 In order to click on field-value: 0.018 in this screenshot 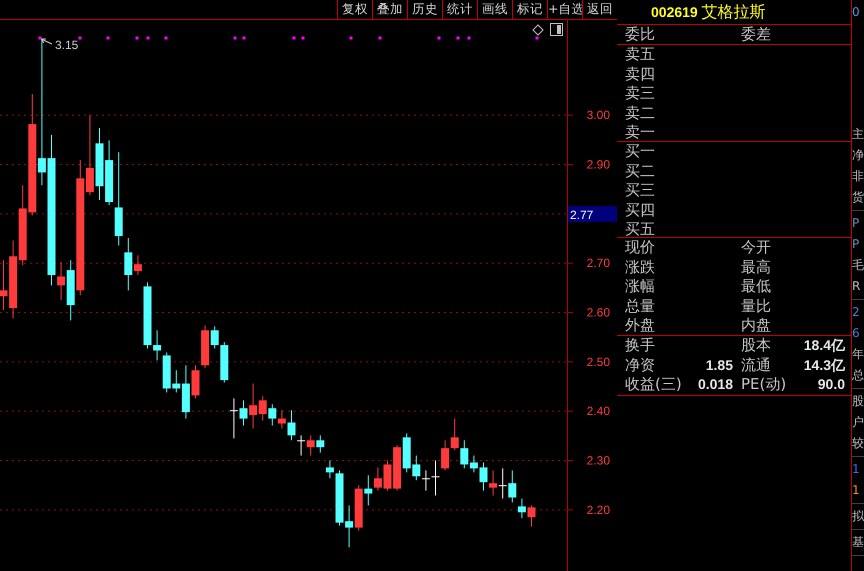, I will do `click(715, 384)`.